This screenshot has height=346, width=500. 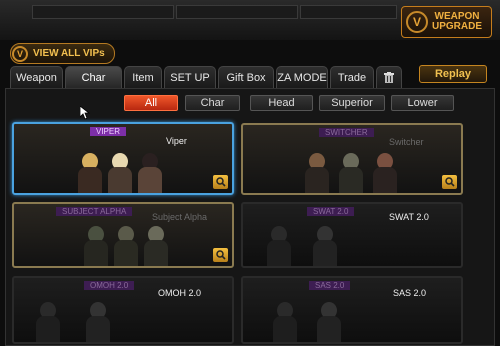 I want to click on item-card-subject-alpha: SUBJECT ALPHA Subject Alpha, so click(x=123, y=235).